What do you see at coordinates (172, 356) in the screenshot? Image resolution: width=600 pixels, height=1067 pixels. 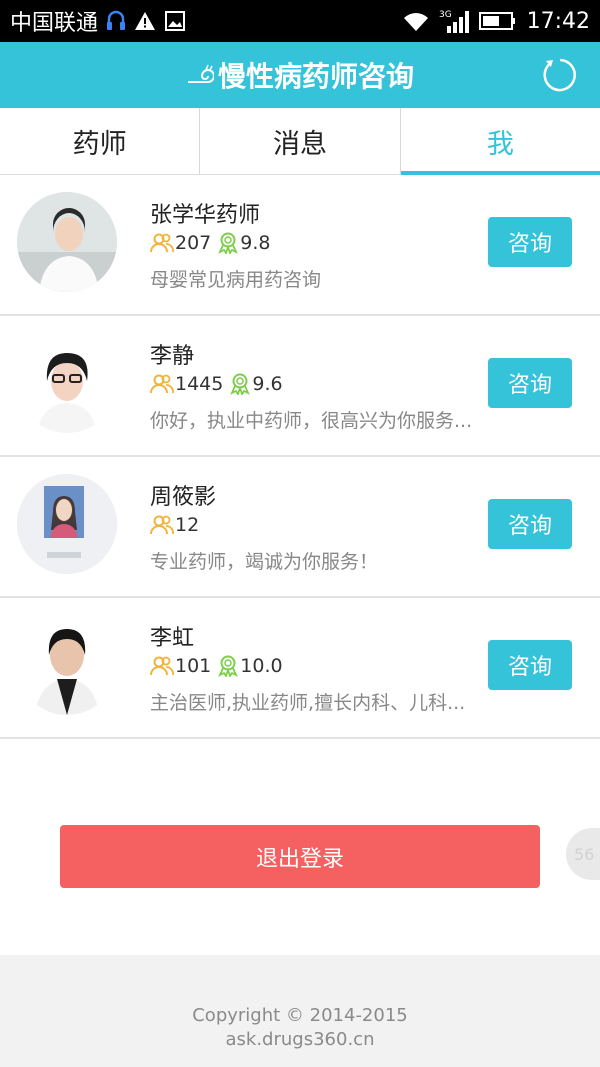 I see `pharmacist-name: 李静` at bounding box center [172, 356].